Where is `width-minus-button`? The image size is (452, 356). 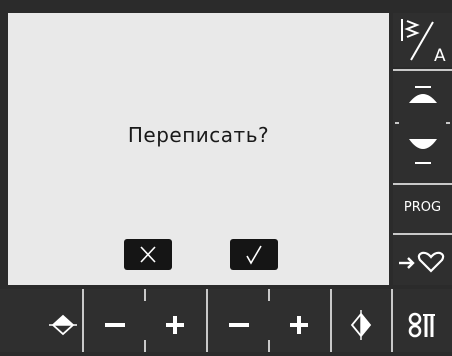 width-minus-button is located at coordinates (114, 320).